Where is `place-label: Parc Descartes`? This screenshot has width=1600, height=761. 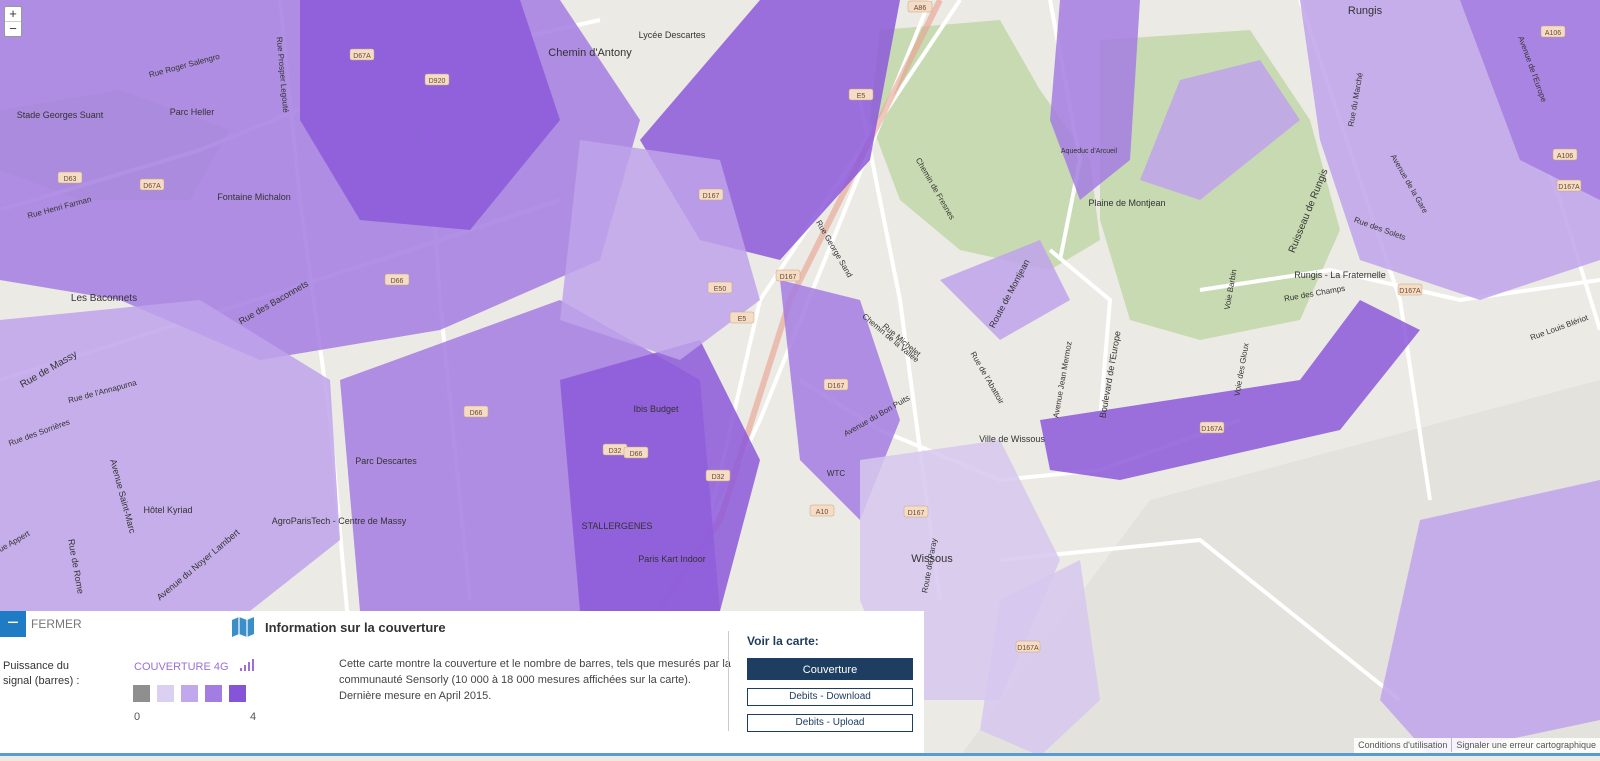
place-label: Parc Descartes is located at coordinates (386, 461).